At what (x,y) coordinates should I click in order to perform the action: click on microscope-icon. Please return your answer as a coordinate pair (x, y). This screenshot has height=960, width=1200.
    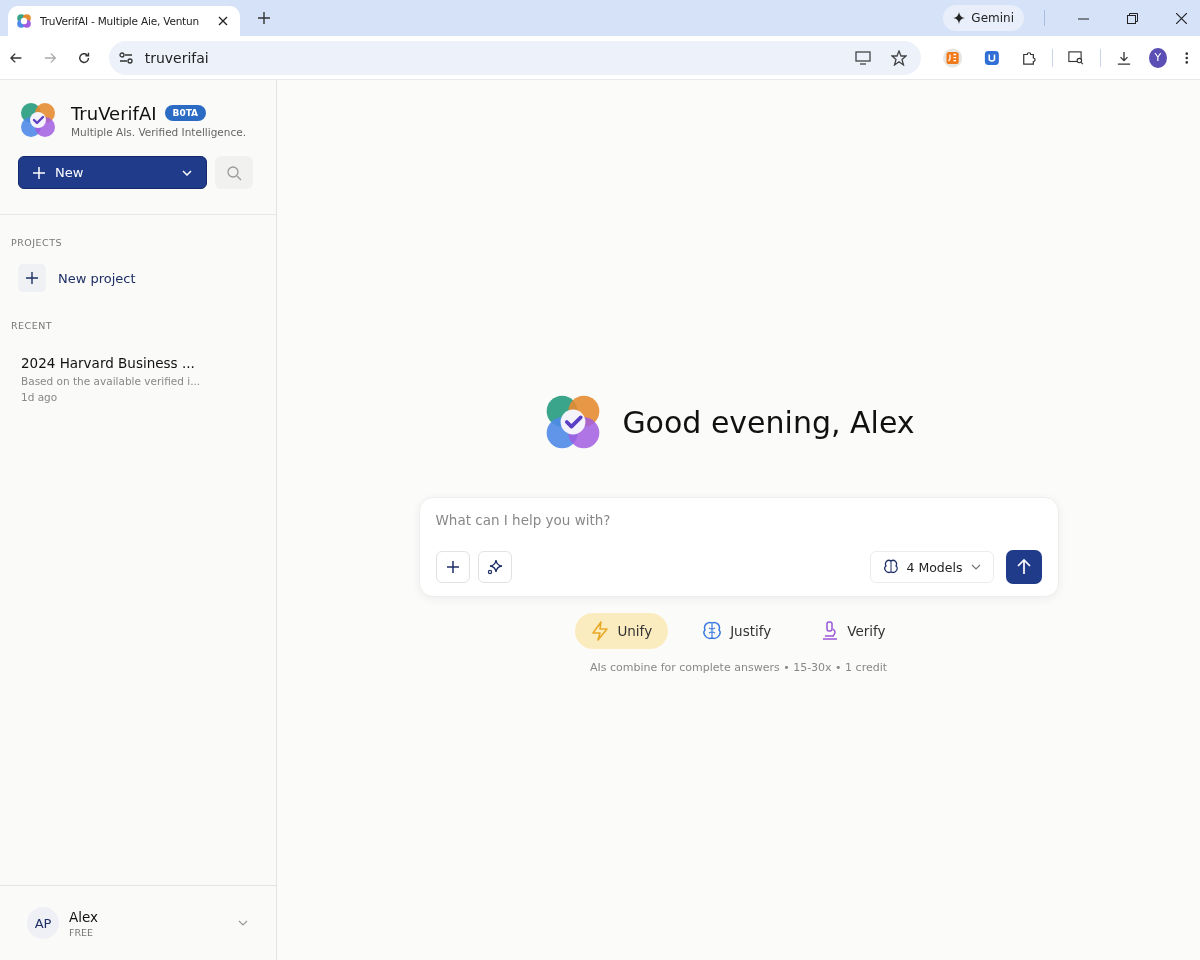
    Looking at the image, I should click on (830, 631).